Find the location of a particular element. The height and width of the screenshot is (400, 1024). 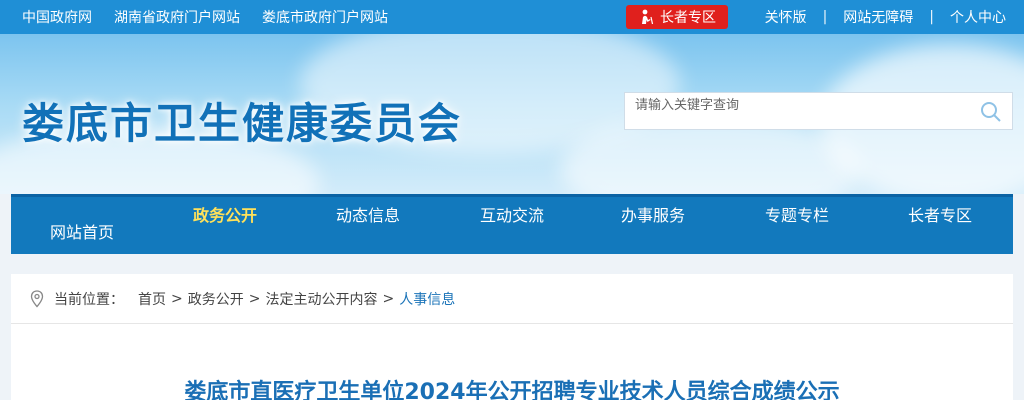

link-care-version: 关怀版 is located at coordinates (786, 17).